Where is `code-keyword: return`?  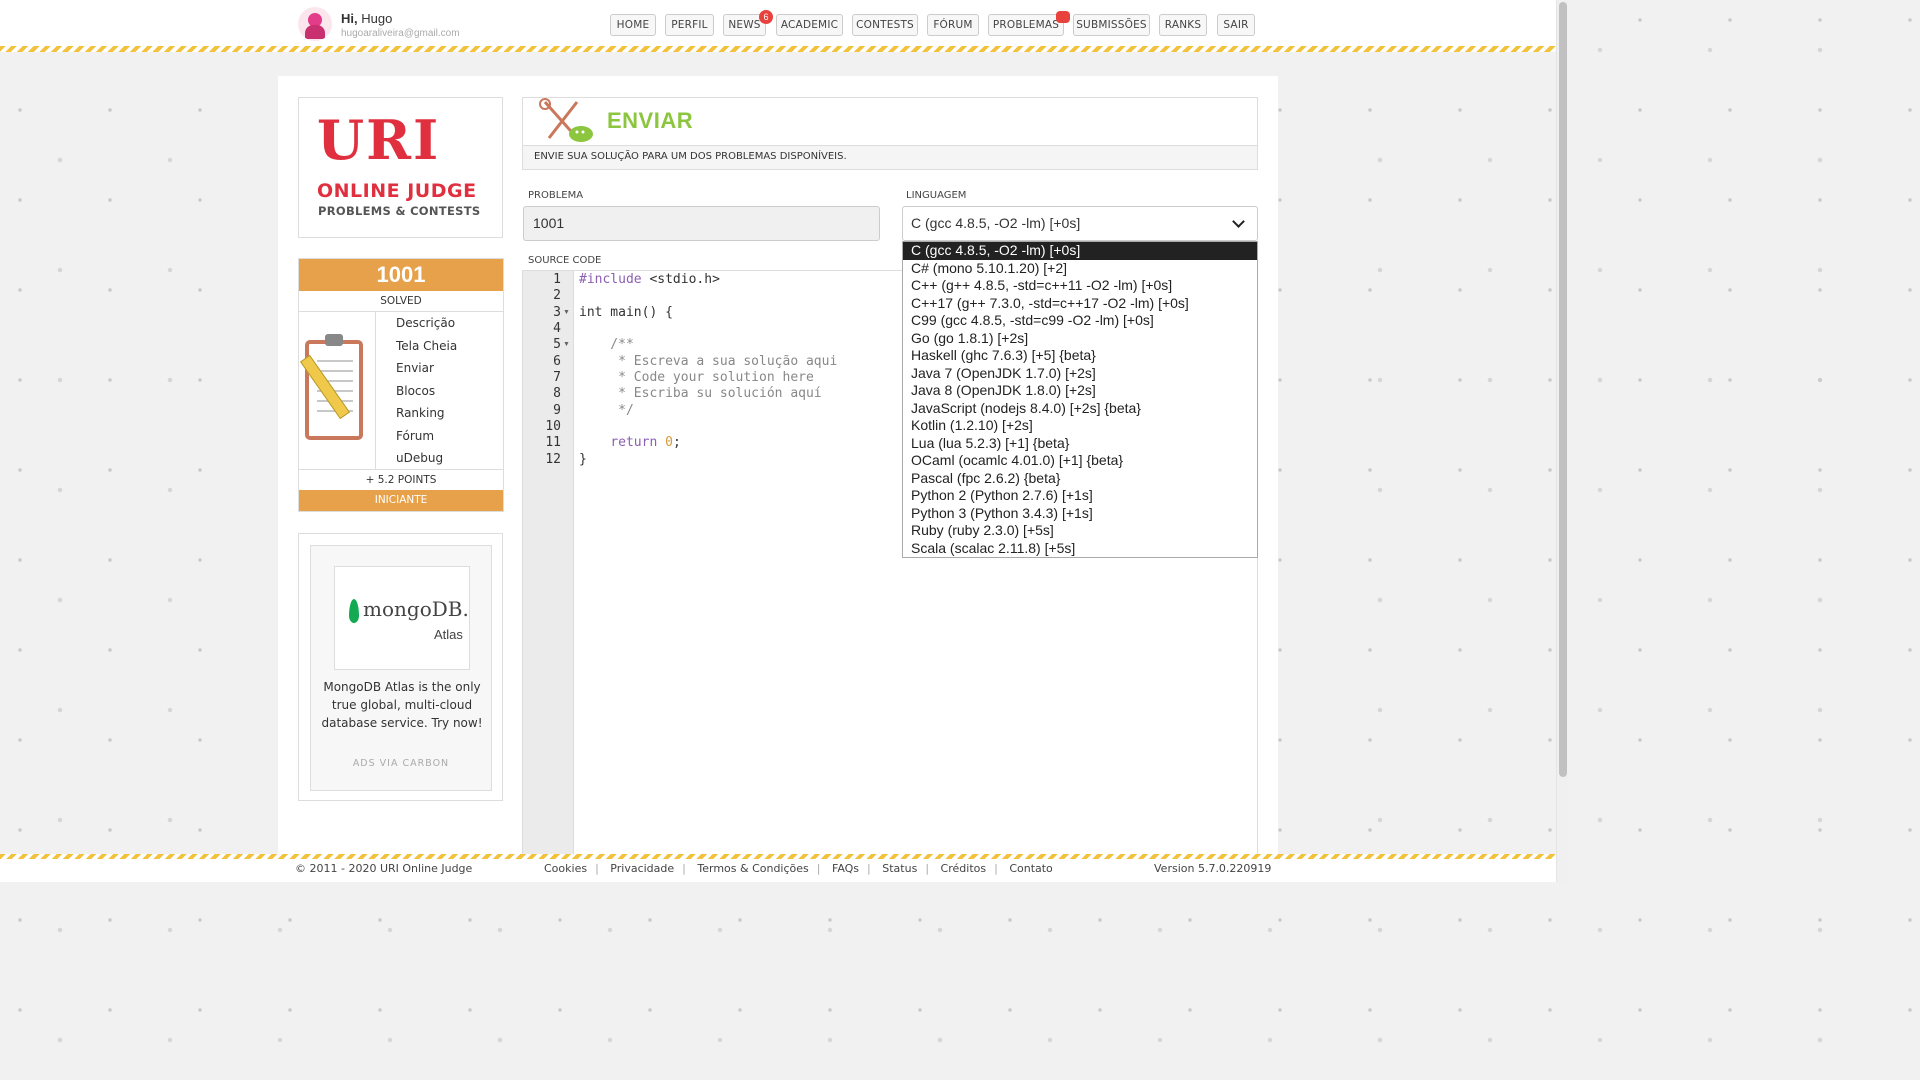
code-keyword: return is located at coordinates (634, 442).